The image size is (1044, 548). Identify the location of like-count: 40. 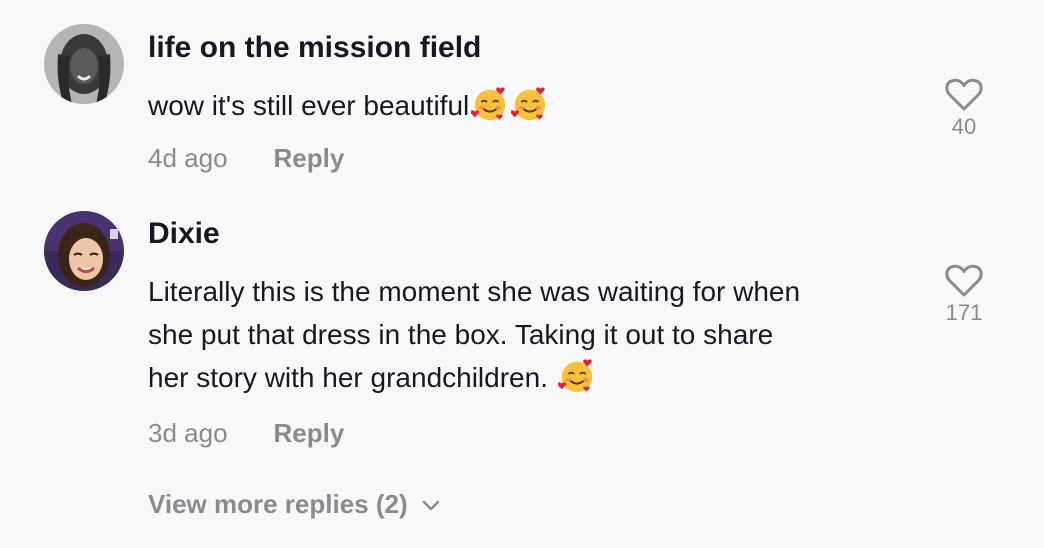
(964, 126).